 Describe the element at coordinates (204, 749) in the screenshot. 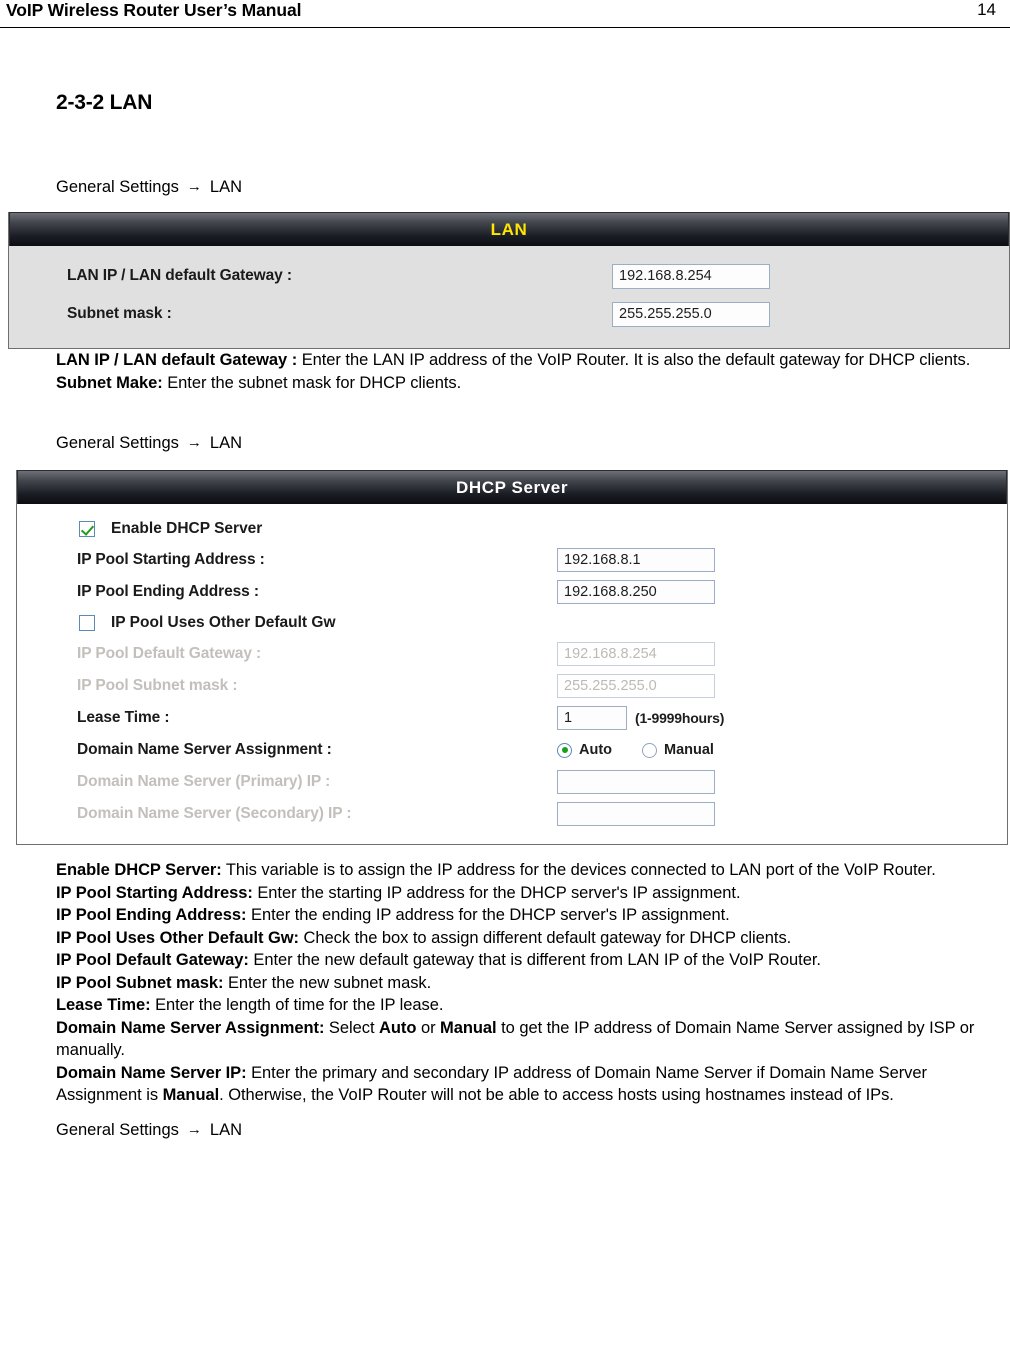

I see `dns-assignment-label: Domain Name Server Assignment :` at that location.